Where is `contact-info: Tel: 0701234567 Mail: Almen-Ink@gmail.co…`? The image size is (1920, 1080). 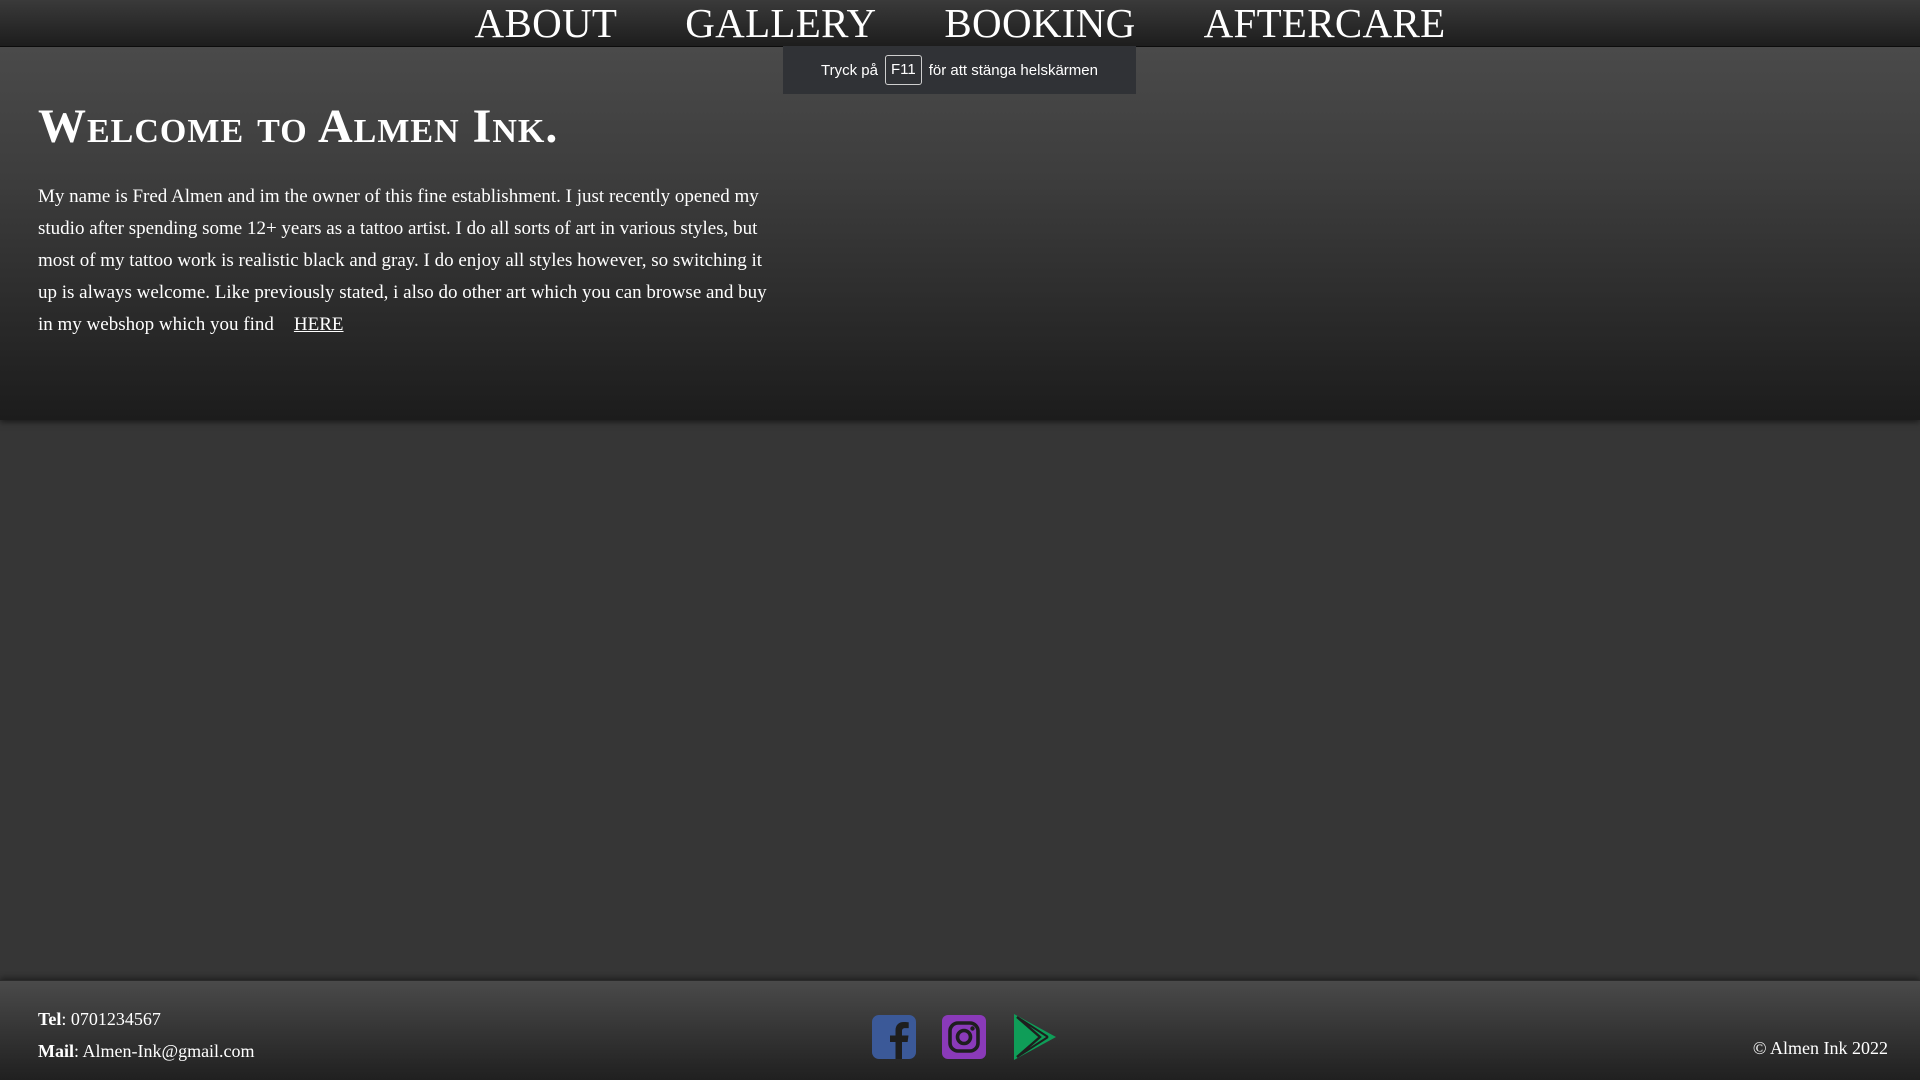 contact-info: Tel: 0701234567 Mail: Almen-Ink@gmail.co… is located at coordinates (146, 1035).